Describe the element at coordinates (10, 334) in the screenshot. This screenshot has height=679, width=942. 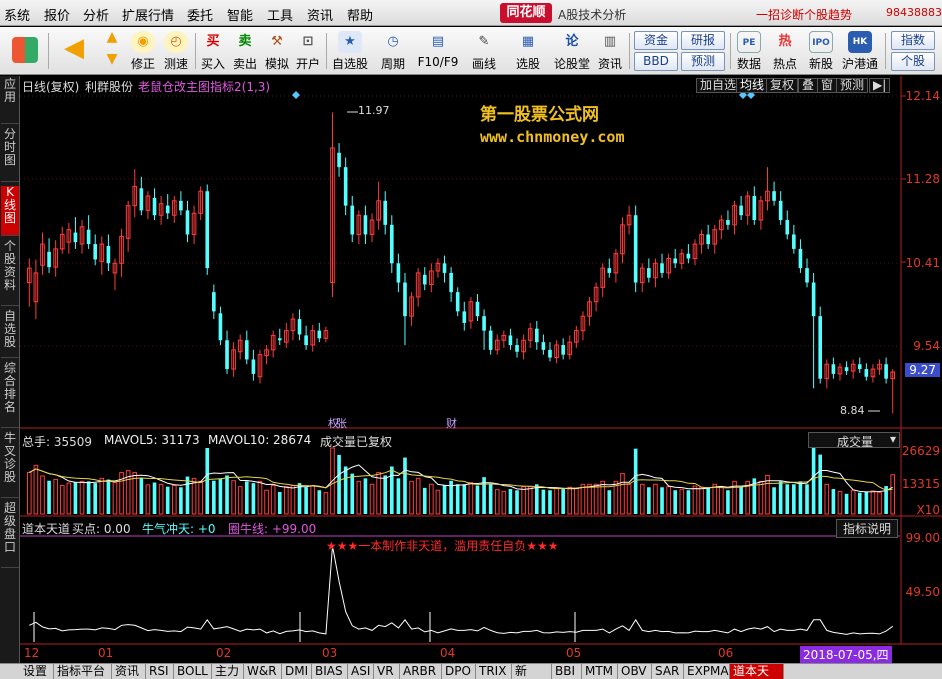
I see `tab-watchlist: 自选股` at that location.